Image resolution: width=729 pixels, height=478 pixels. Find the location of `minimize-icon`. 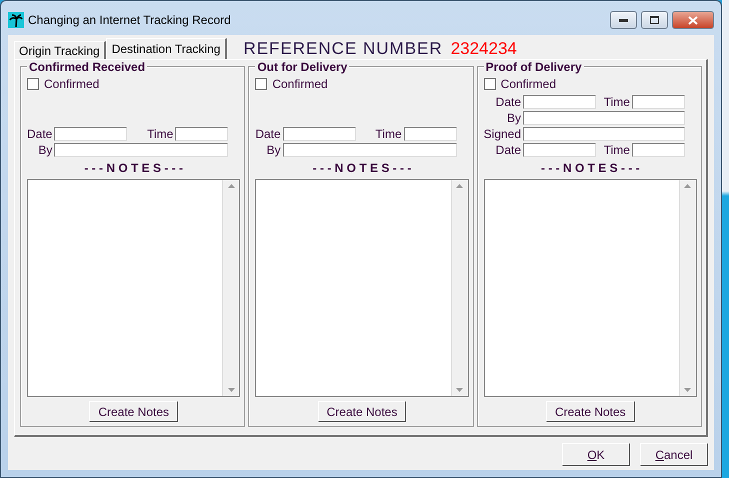

minimize-icon is located at coordinates (623, 20).